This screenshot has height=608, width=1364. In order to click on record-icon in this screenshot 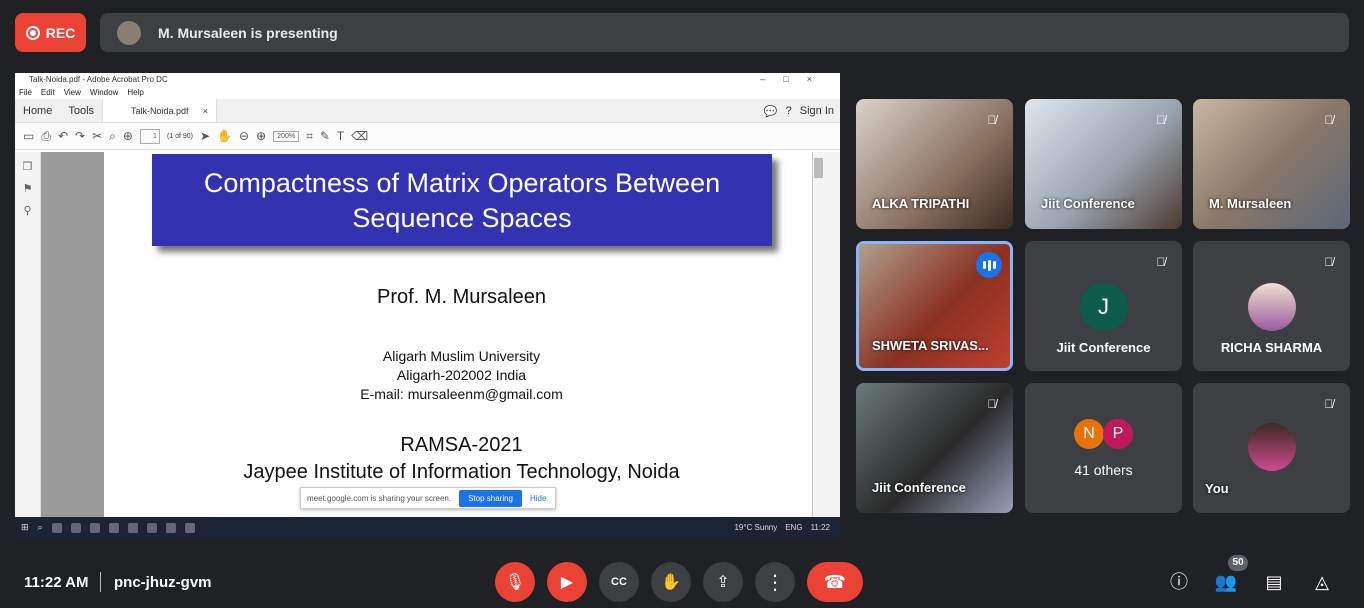, I will do `click(32, 32)`.